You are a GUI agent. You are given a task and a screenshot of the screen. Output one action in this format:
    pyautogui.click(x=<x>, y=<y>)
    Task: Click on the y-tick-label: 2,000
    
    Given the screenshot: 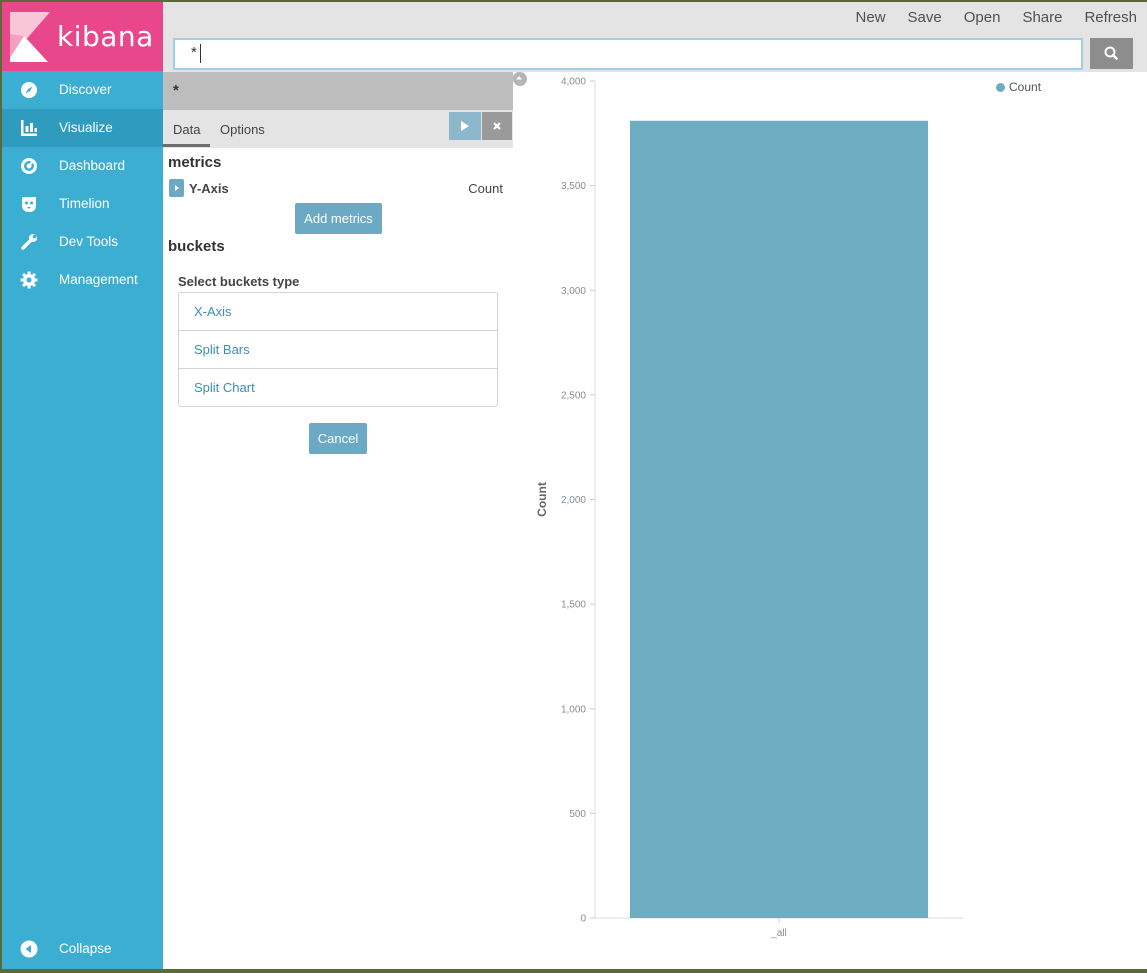 What is the action you would take?
    pyautogui.click(x=573, y=500)
    